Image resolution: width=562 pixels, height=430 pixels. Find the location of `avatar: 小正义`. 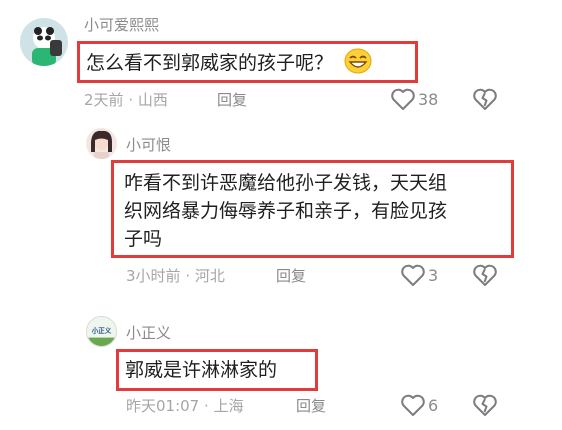

avatar: 小正义 is located at coordinates (101, 331).